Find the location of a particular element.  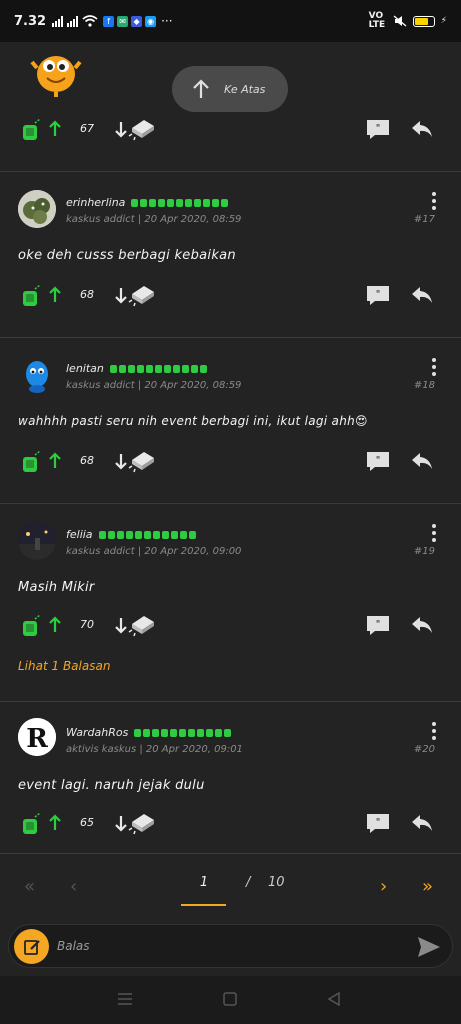

post-actions: 67 " is located at coordinates (230, 131).